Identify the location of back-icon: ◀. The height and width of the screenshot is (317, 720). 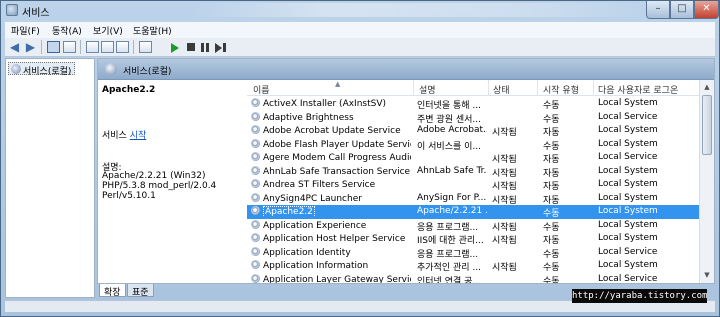
(14, 47).